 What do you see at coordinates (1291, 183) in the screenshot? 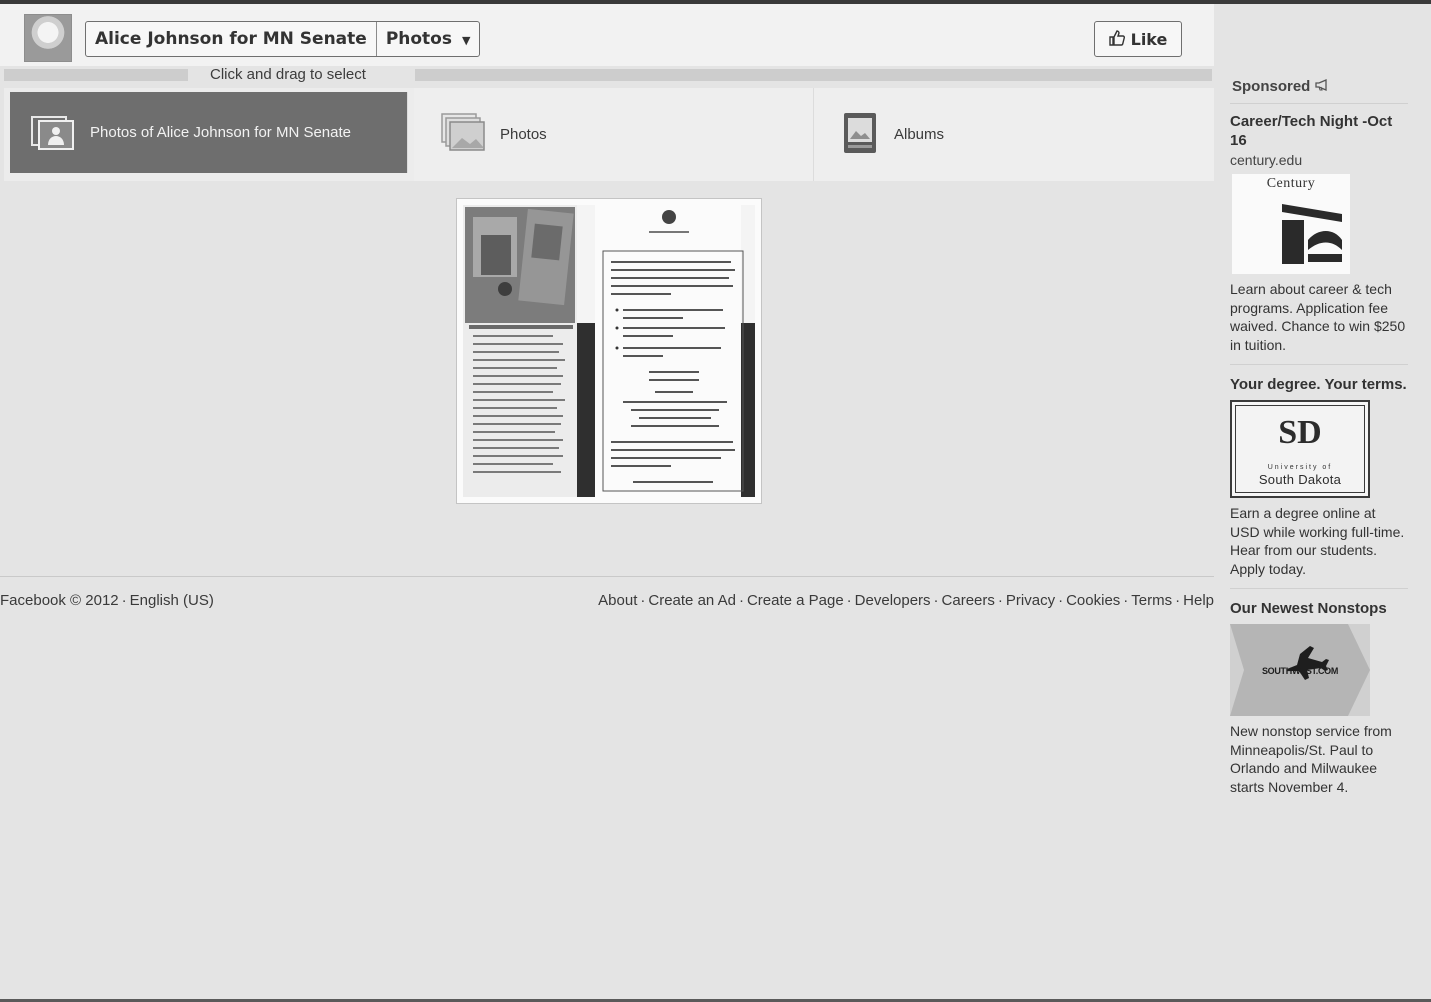
I see `century-logo-word: Century` at bounding box center [1291, 183].